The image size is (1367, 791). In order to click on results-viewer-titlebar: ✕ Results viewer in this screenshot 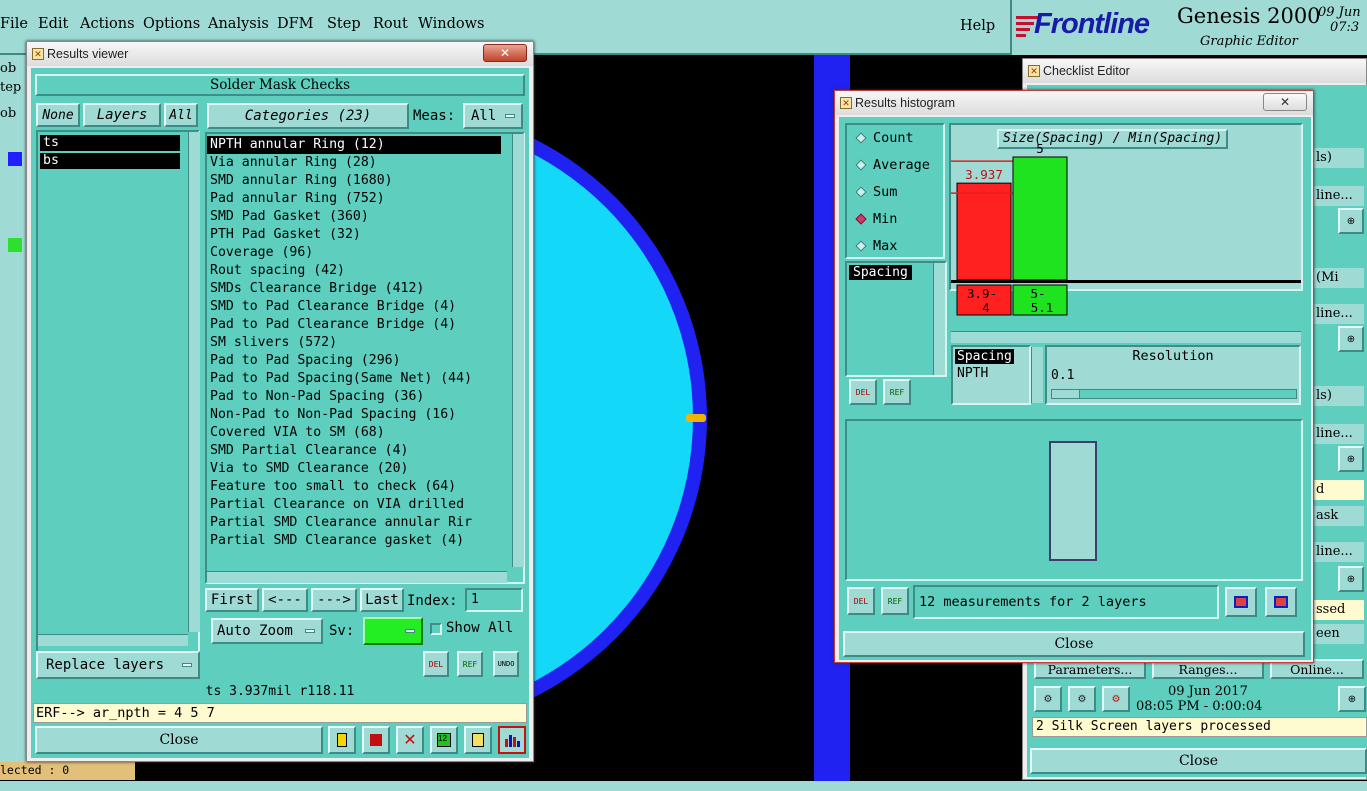, I will do `click(280, 54)`.